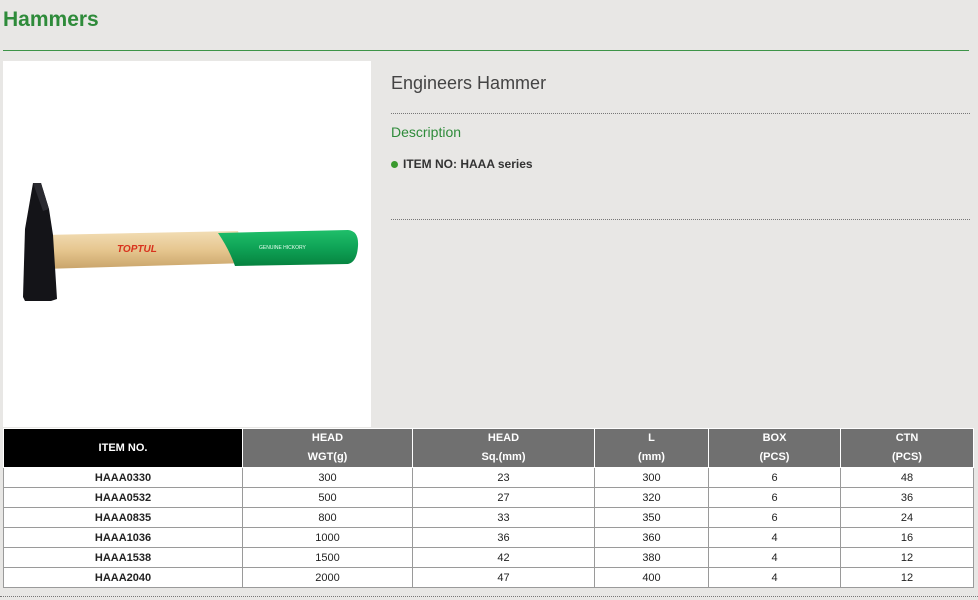 The image size is (978, 600). What do you see at coordinates (283, 248) in the screenshot?
I see `handle-text: GENUINE HICKORY` at bounding box center [283, 248].